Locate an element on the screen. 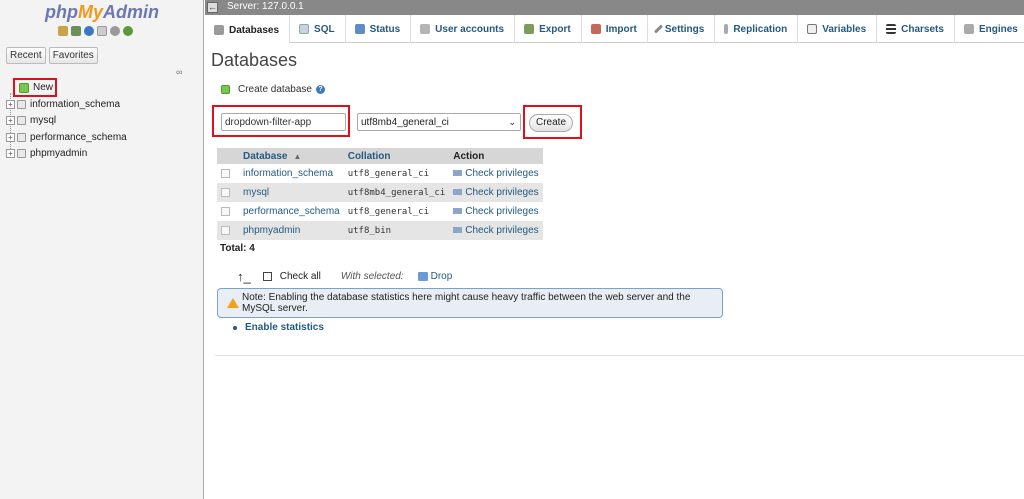  help-icon is located at coordinates (89, 31).